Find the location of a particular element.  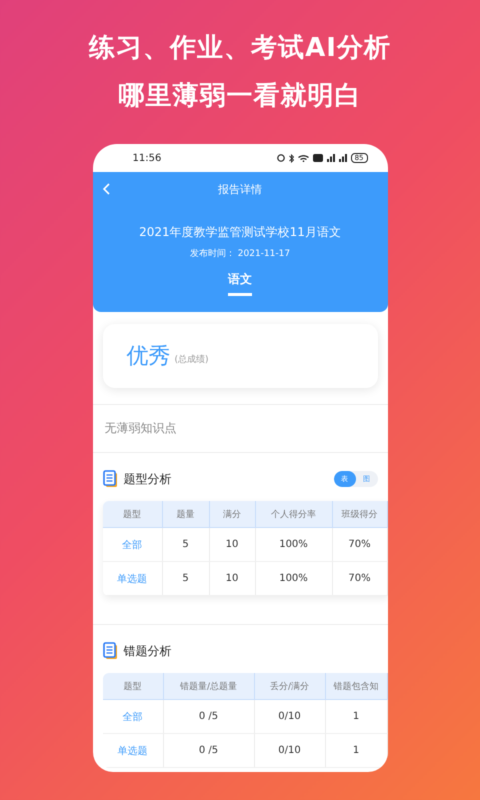

section-title: 题型分析 is located at coordinates (148, 479).